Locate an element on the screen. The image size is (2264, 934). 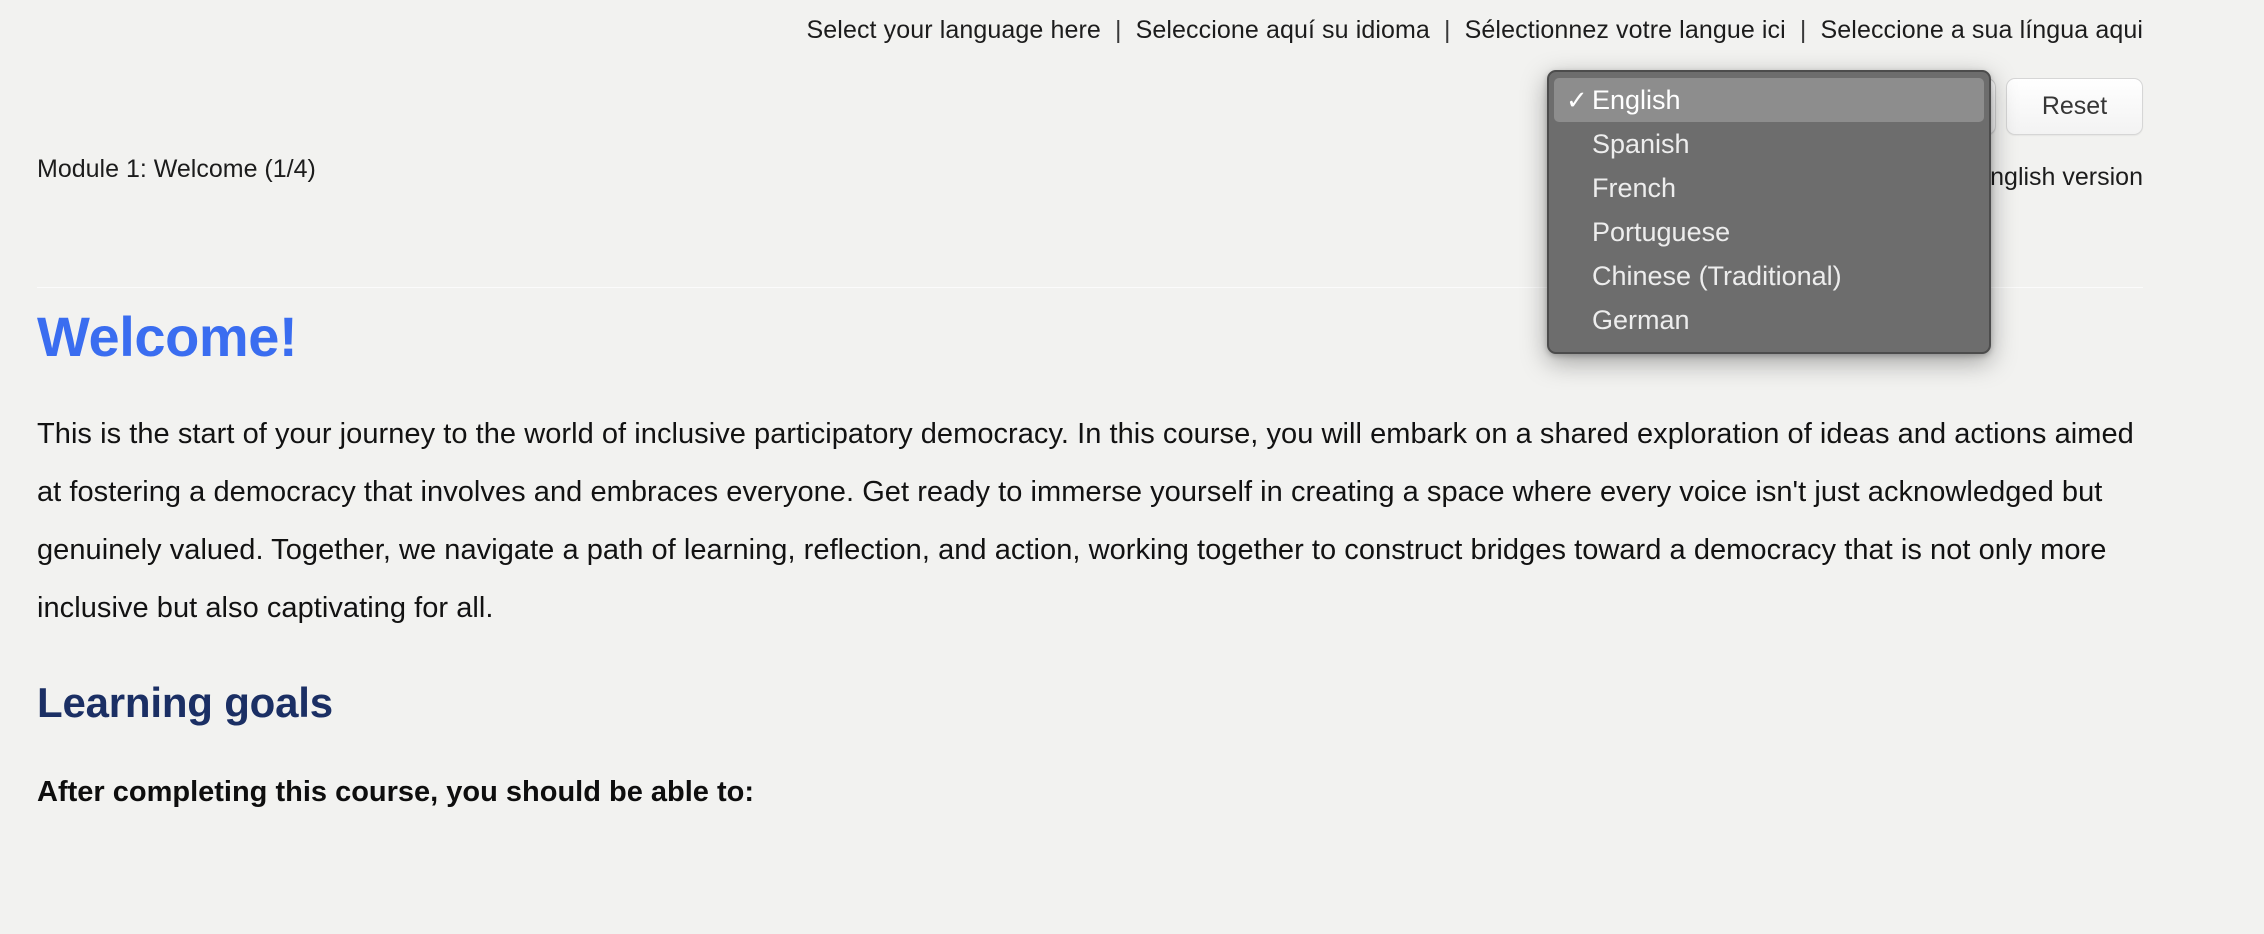
module-label: Module 1: Welcome (1/4) is located at coordinates (176, 169).